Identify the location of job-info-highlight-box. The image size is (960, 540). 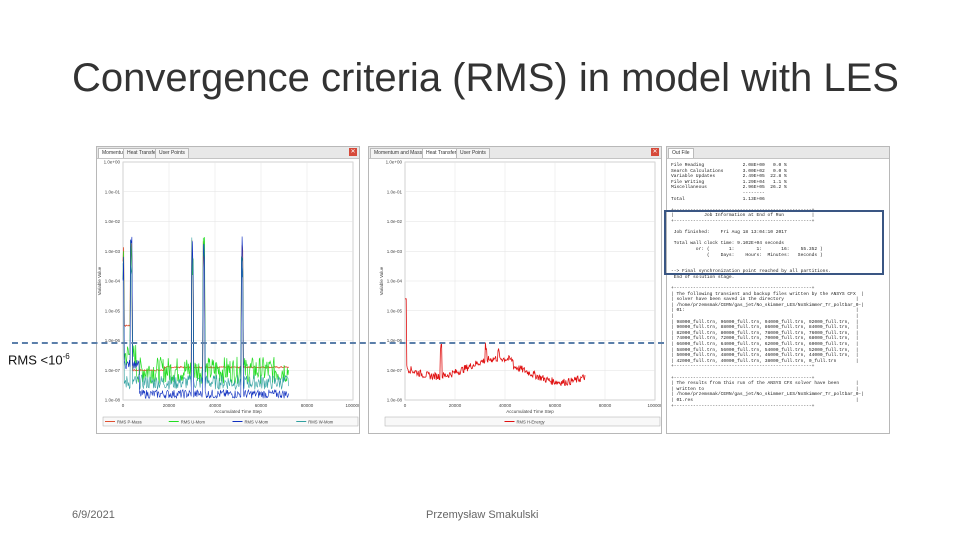
(774, 242).